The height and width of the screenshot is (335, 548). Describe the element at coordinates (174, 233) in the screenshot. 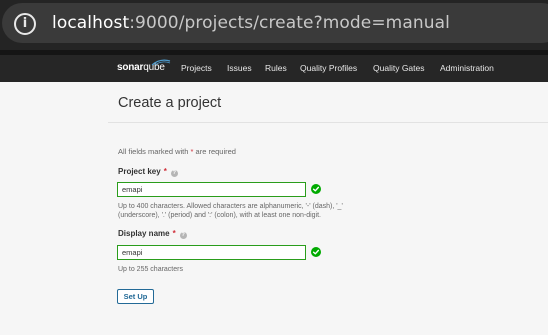

I see `display-name-required-star: *` at that location.